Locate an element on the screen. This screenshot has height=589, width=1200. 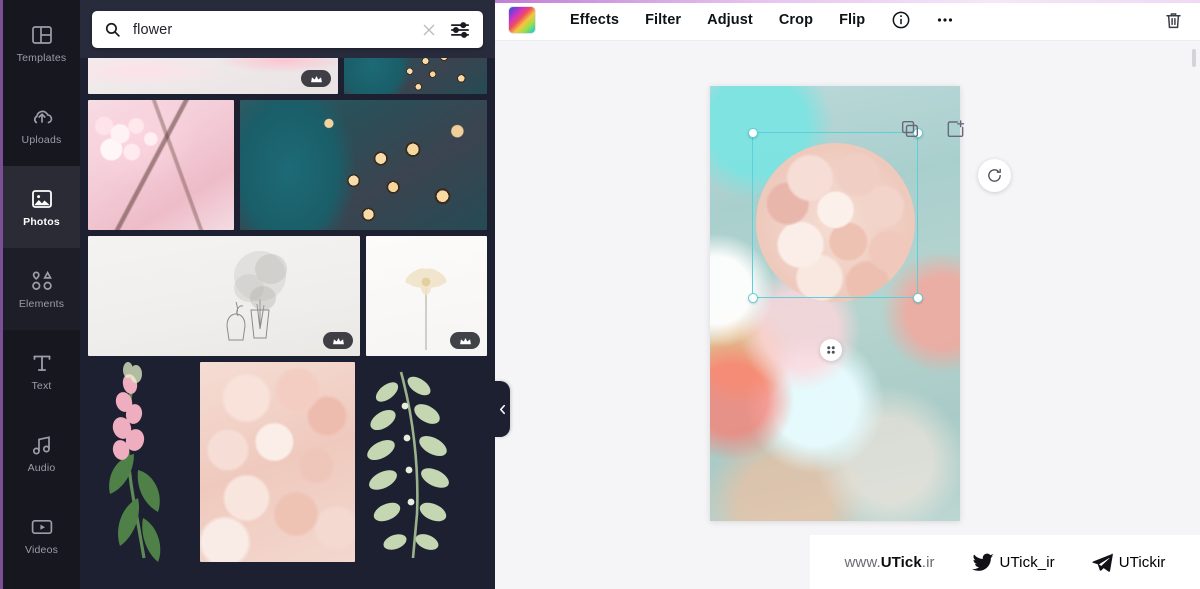
more-options-icon is located at coordinates (945, 20).